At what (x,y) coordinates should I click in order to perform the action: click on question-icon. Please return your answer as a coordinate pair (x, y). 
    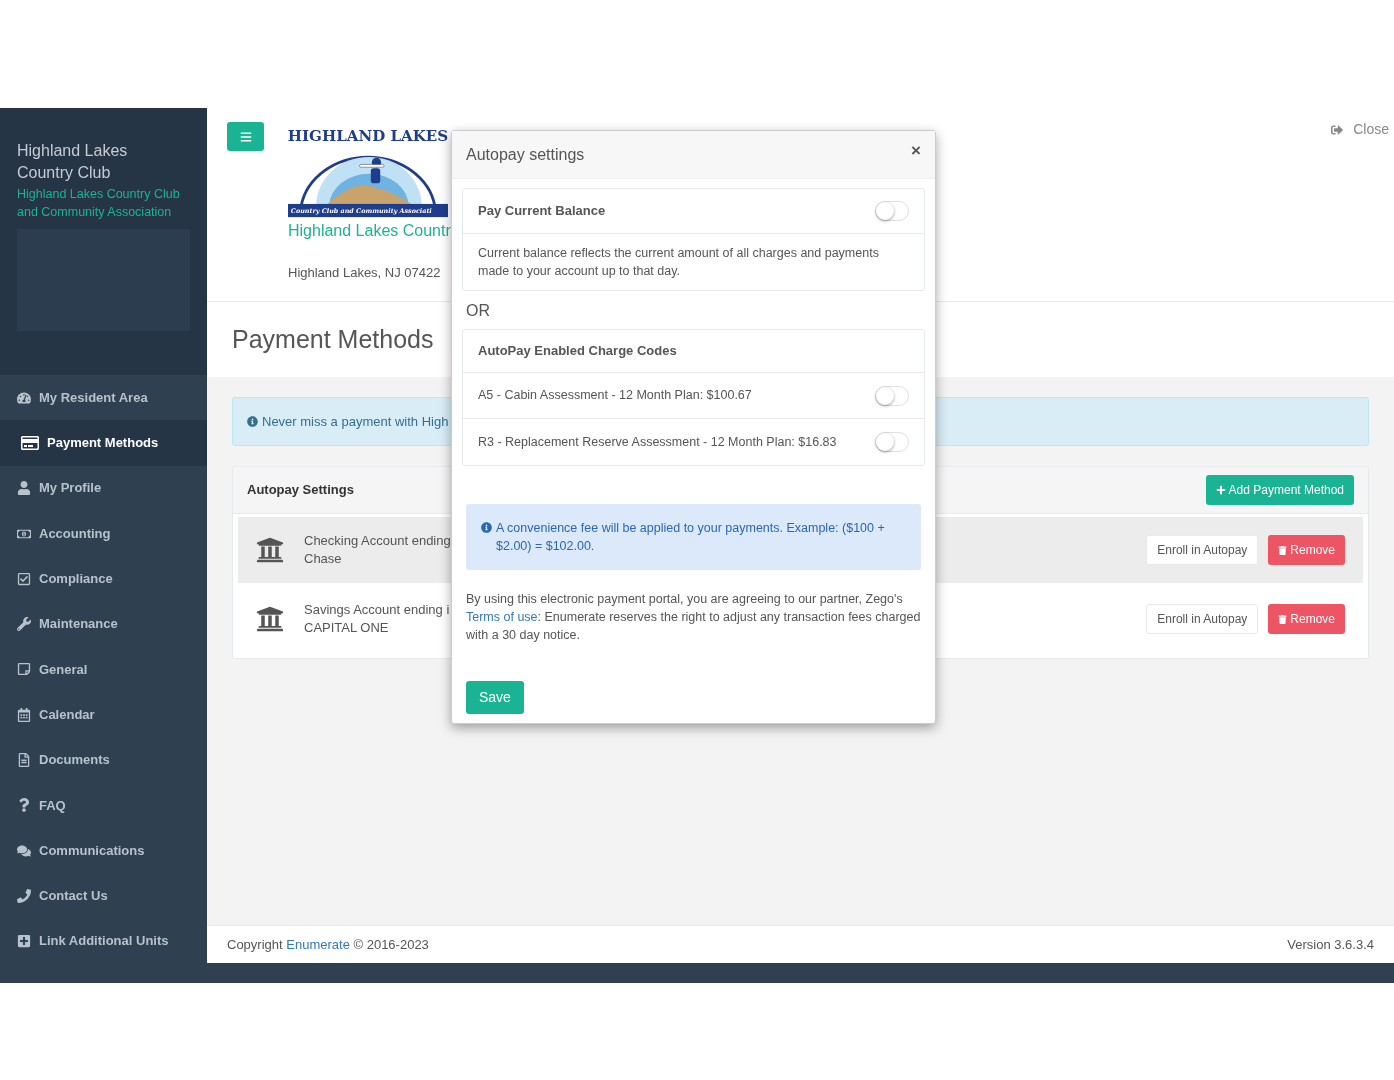
    Looking at the image, I should click on (24, 805).